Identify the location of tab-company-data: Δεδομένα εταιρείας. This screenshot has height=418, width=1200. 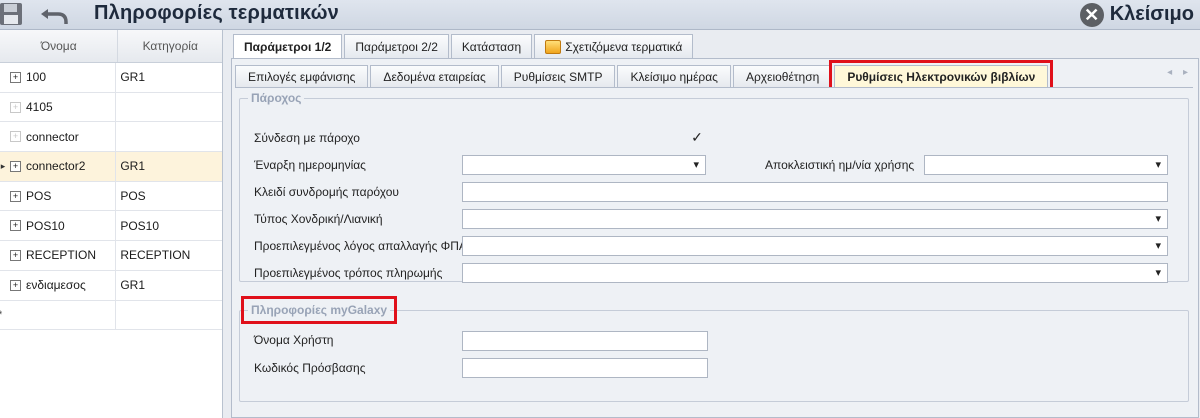
(434, 76).